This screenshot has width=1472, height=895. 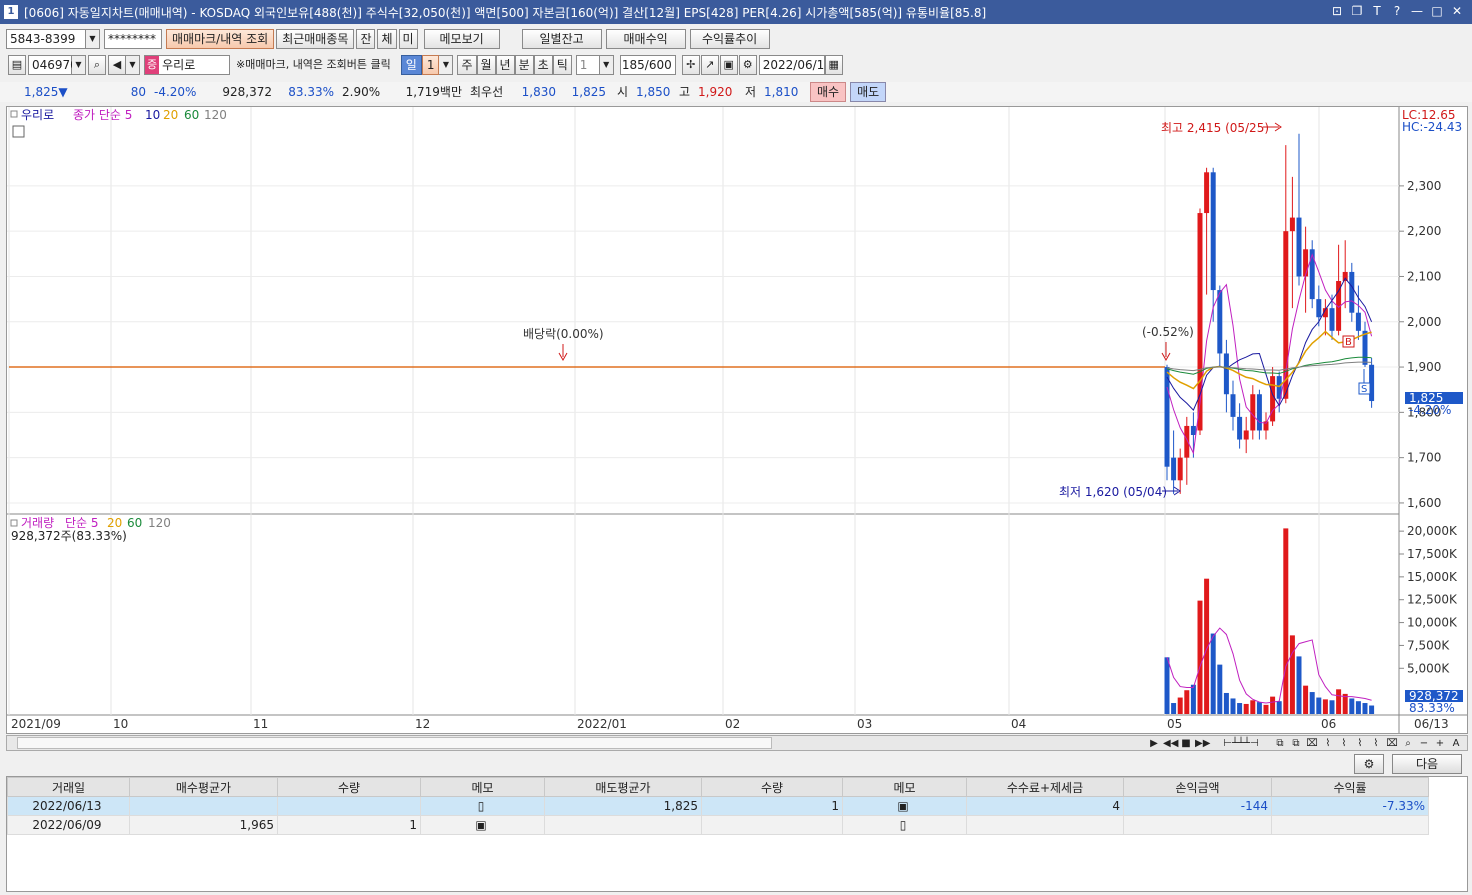 What do you see at coordinates (1357, 11) in the screenshot?
I see `copy-icon: ❐` at bounding box center [1357, 11].